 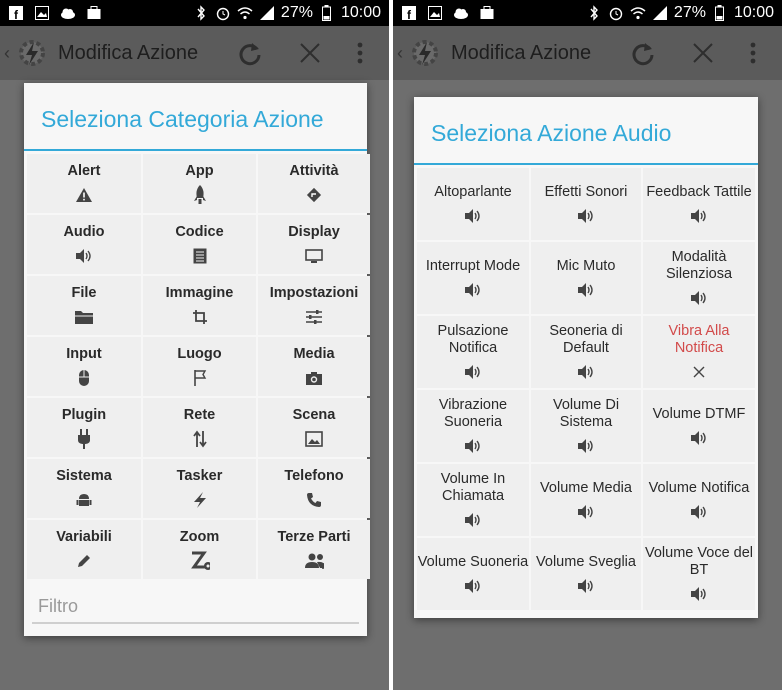 I want to click on audio-action-mic-muto: Mic Muto, so click(x=586, y=278).